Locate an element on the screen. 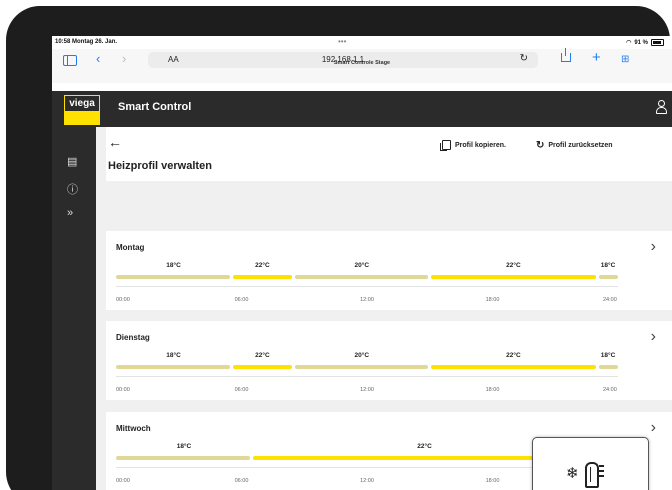  clipboard-icon: ▤ is located at coordinates (72, 161).